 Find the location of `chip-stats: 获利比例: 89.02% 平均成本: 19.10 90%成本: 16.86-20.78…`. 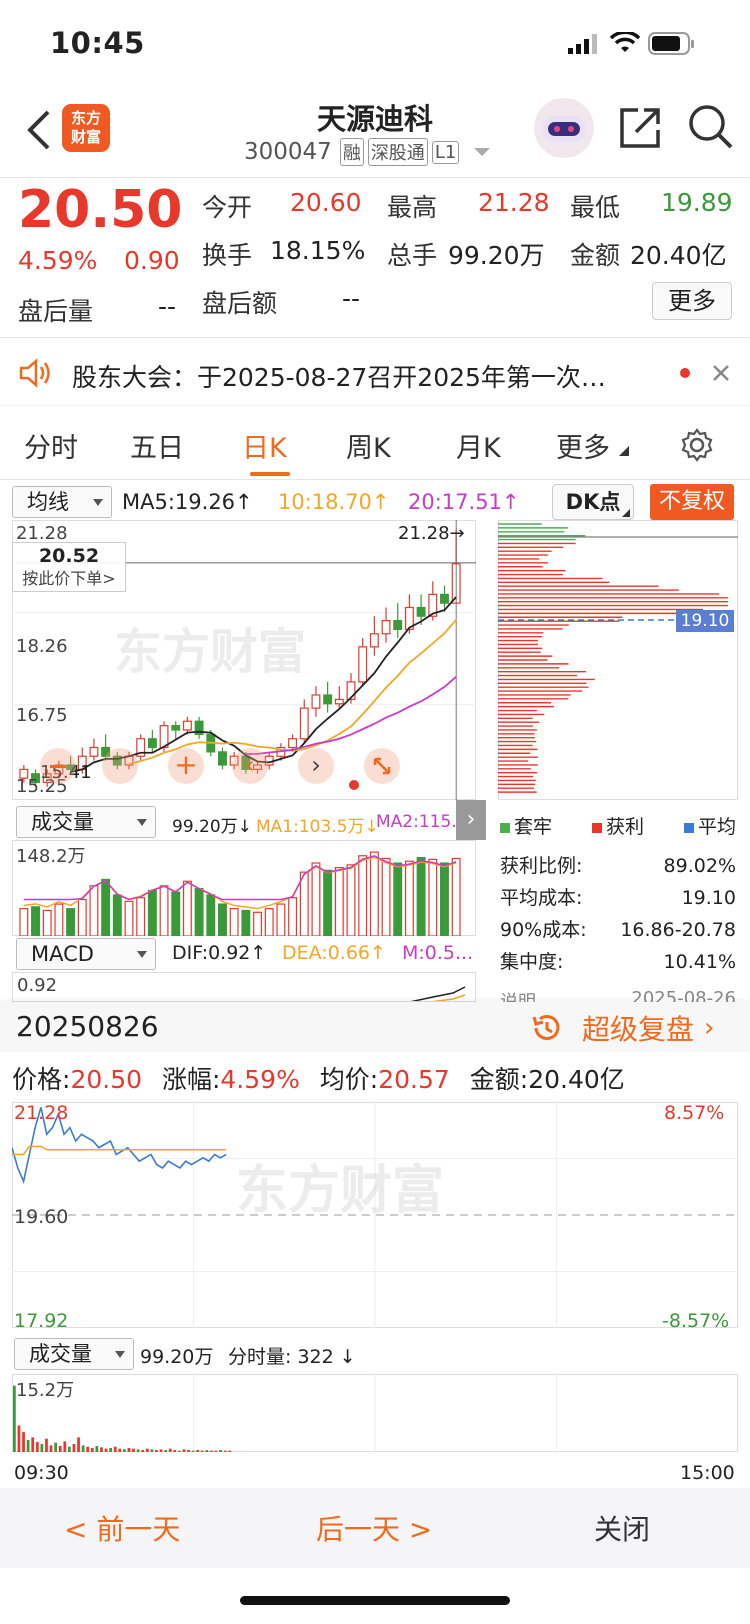

chip-stats: 获利比例: 89.02% 平均成本: 19.10 90%成本: 16.86-20.78… is located at coordinates (618, 914).